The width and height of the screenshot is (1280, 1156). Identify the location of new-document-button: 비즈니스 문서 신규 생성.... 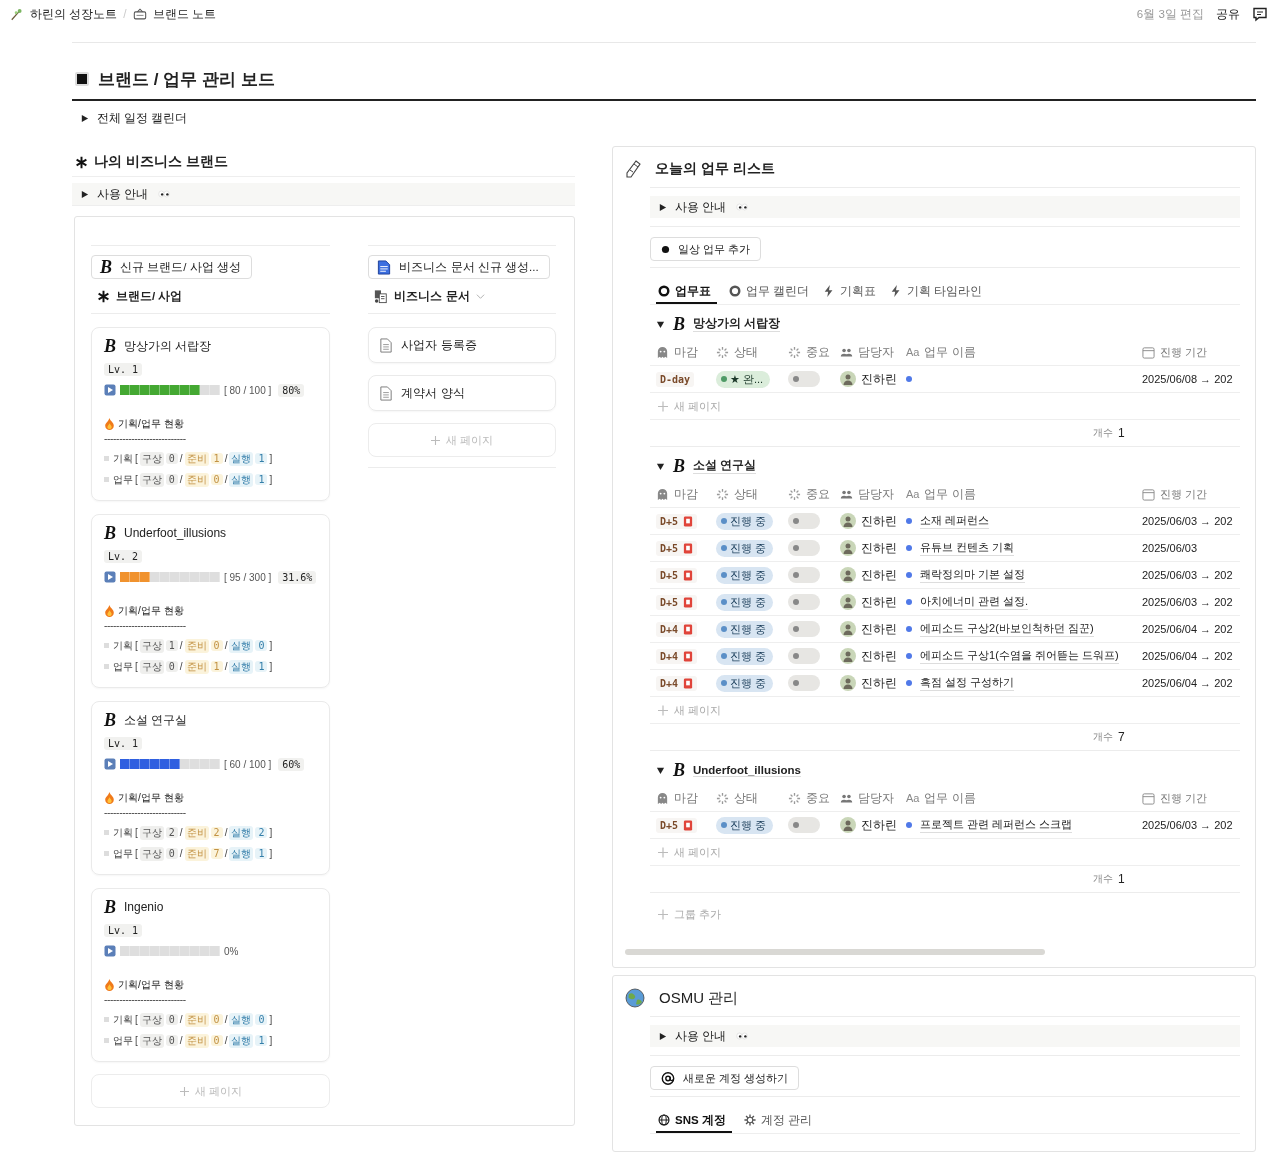
(459, 267).